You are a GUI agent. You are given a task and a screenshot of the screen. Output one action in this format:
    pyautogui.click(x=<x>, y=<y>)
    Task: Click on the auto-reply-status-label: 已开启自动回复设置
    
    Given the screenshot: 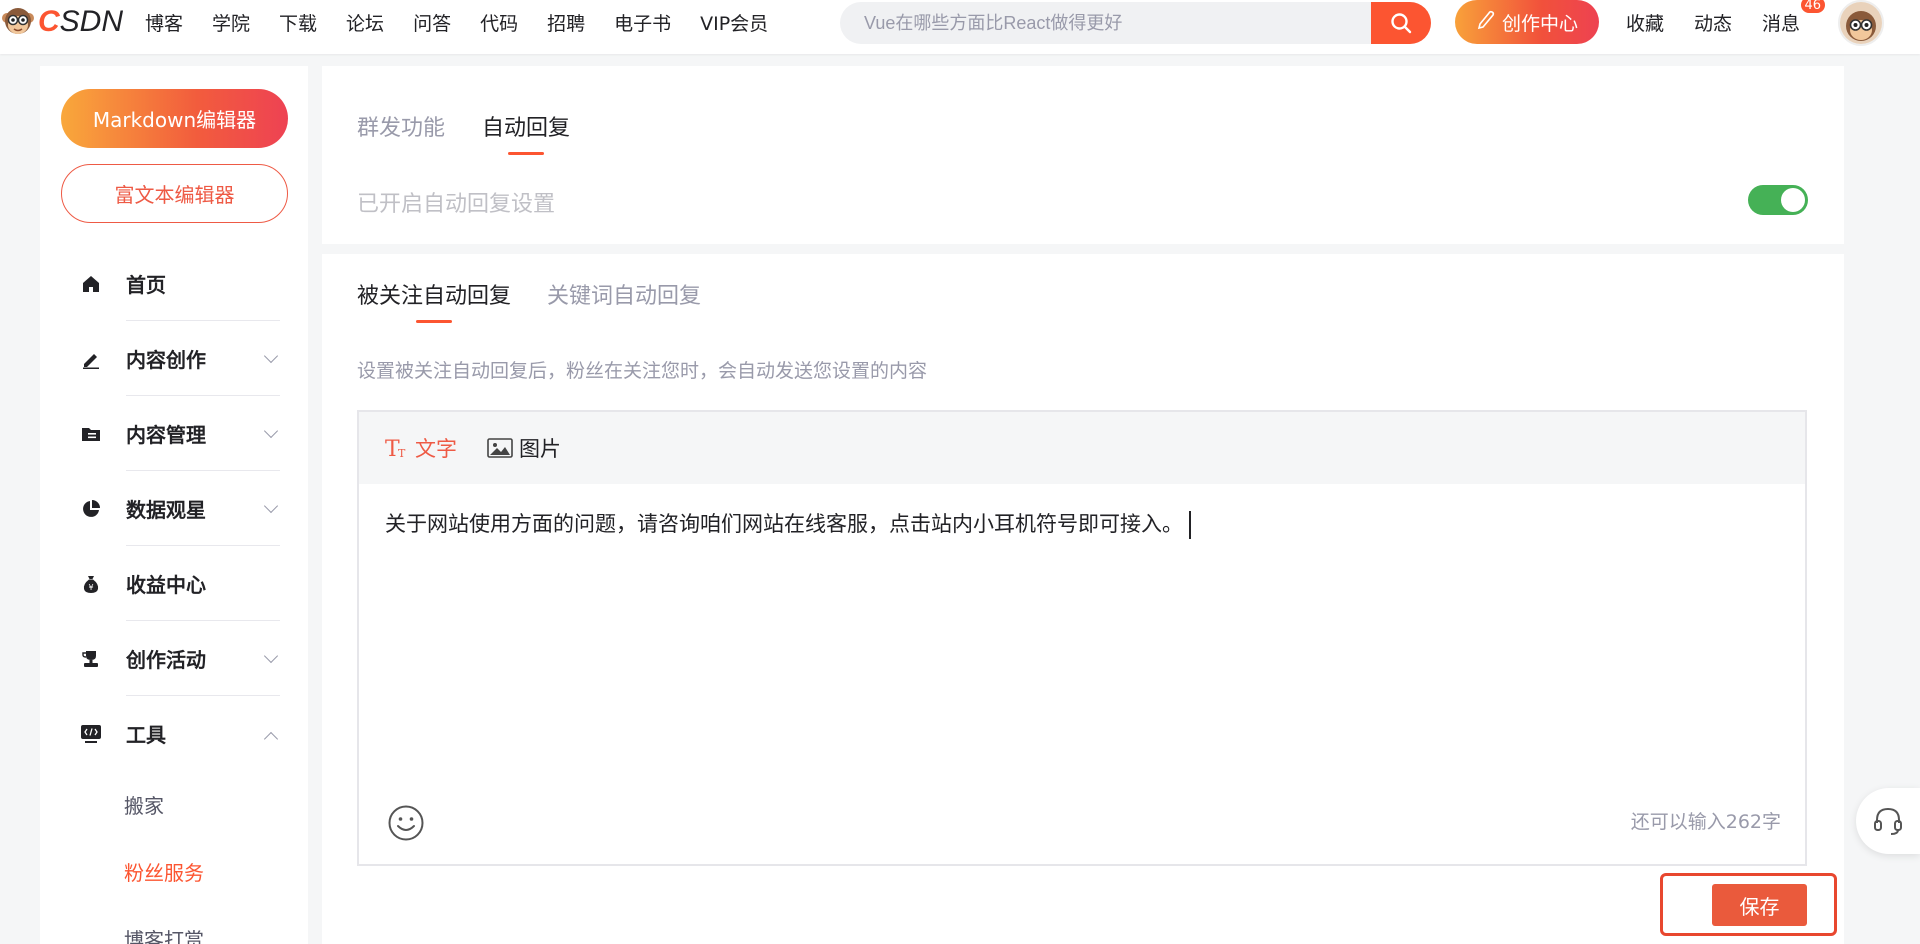 What is the action you would take?
    pyautogui.click(x=456, y=204)
    